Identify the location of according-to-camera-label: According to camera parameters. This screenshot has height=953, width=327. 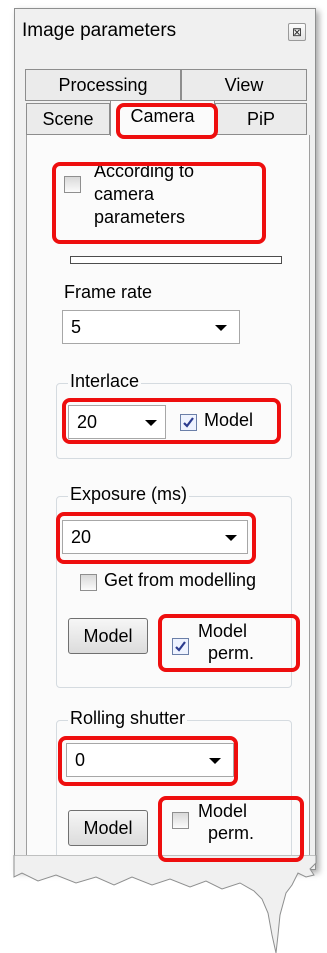
(144, 194).